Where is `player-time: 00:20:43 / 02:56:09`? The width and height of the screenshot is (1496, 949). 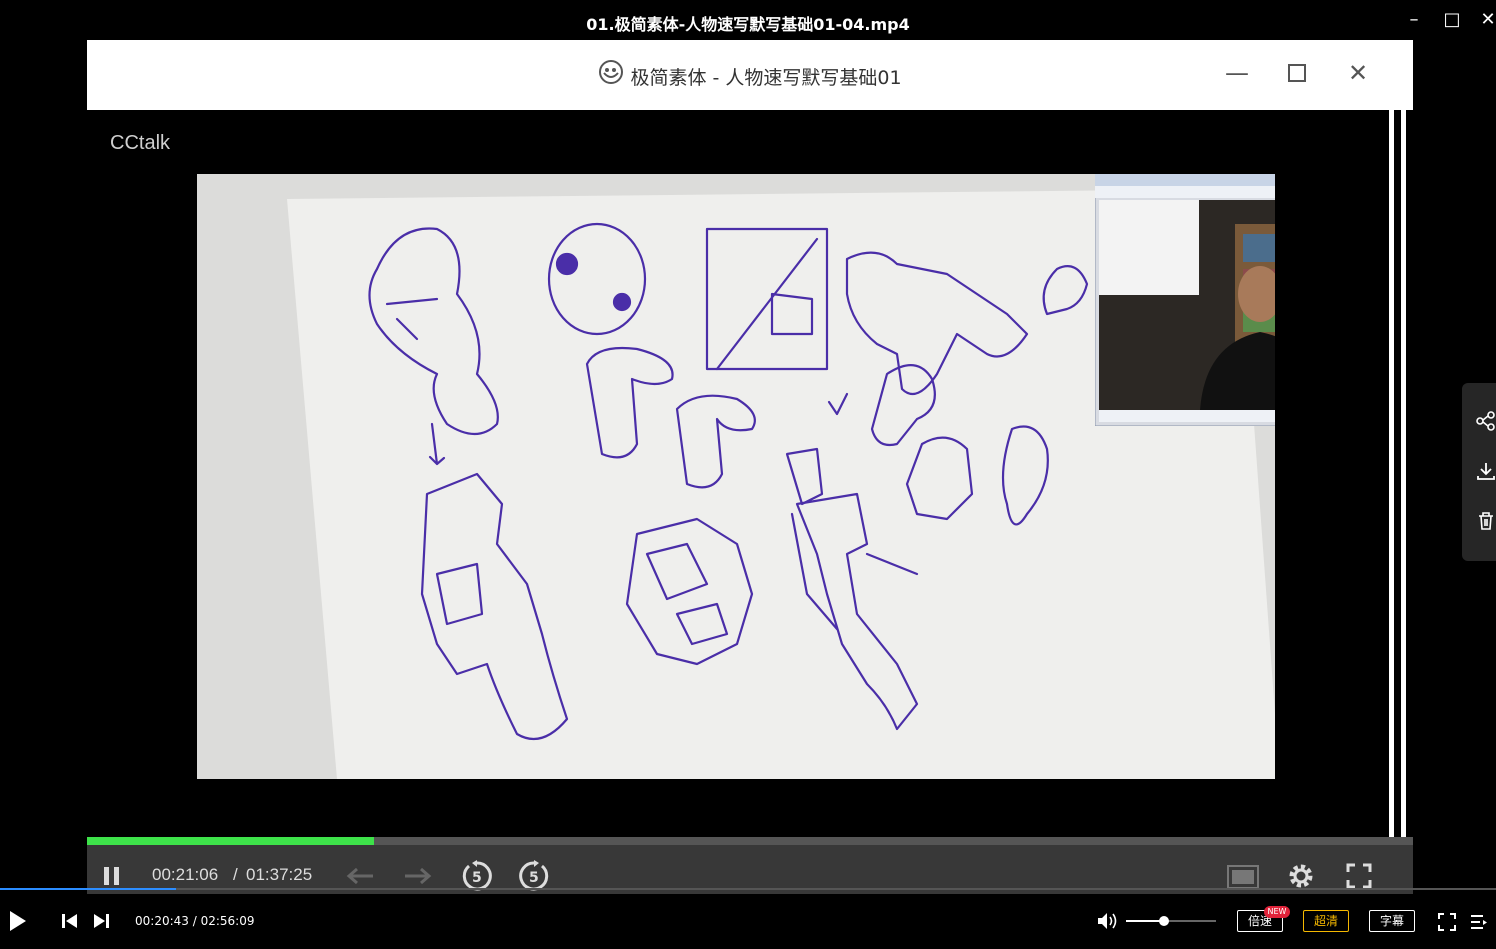 player-time: 00:20:43 / 02:56:09 is located at coordinates (195, 921).